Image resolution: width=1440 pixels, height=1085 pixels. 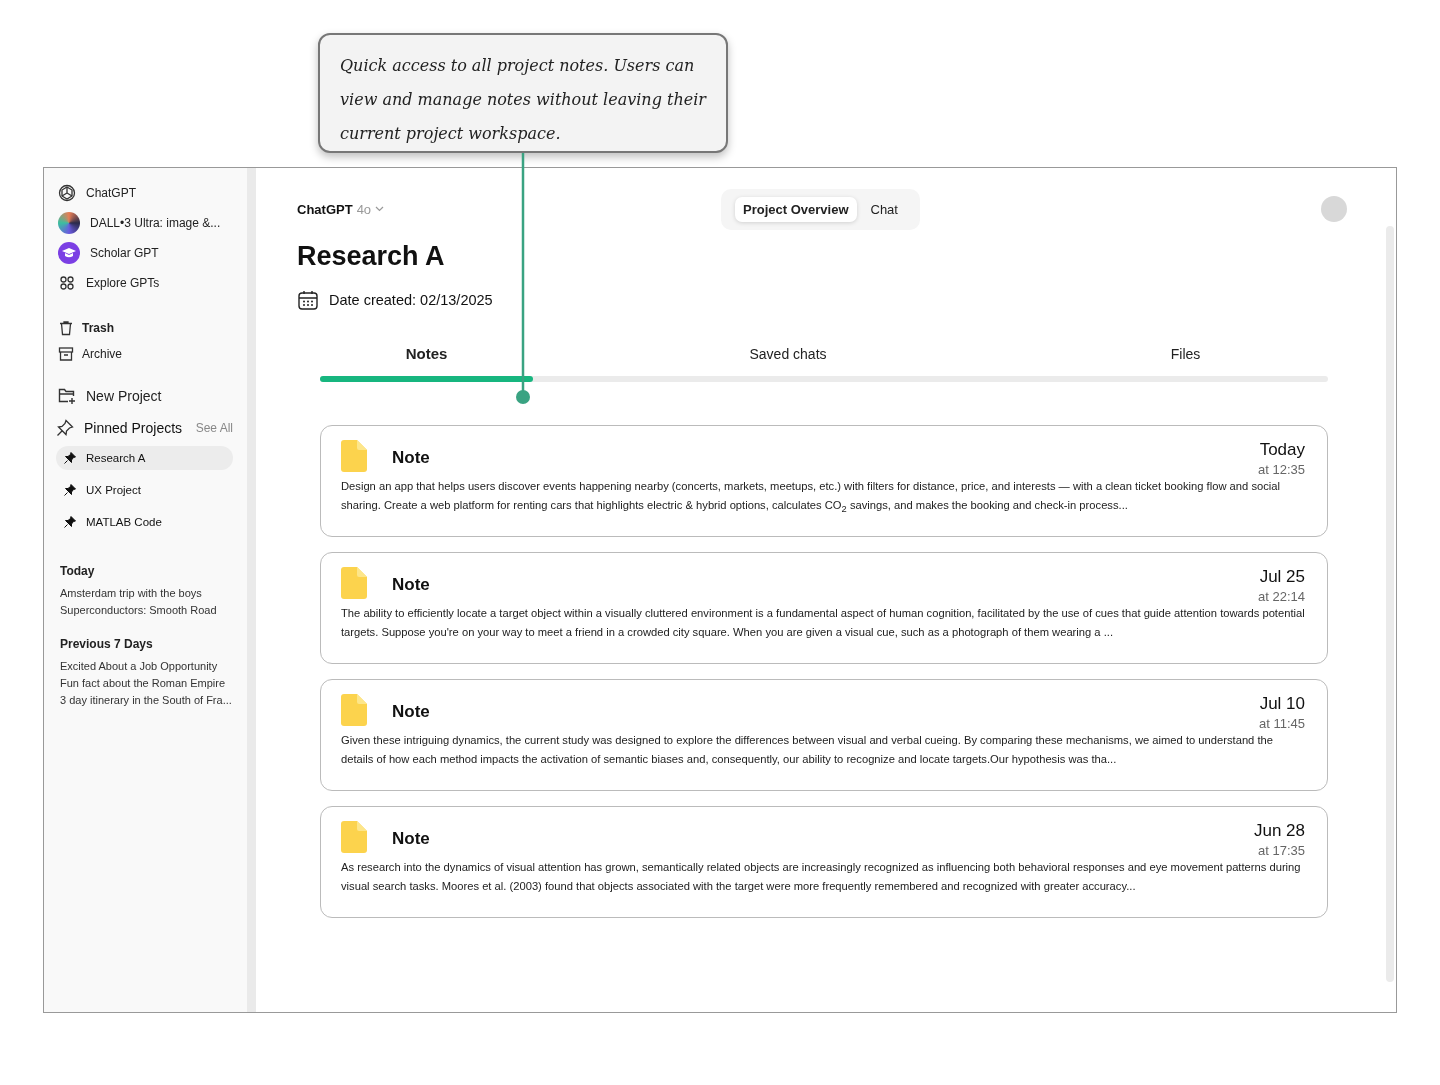 What do you see at coordinates (146, 593) in the screenshot?
I see `chat-history-item: Amsterdam trip with the boys` at bounding box center [146, 593].